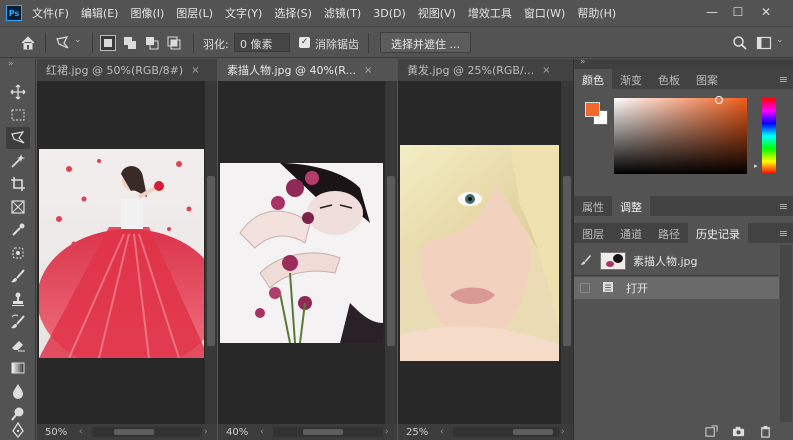 This screenshot has width=793, height=440. I want to click on pen-icon, so click(18, 430).